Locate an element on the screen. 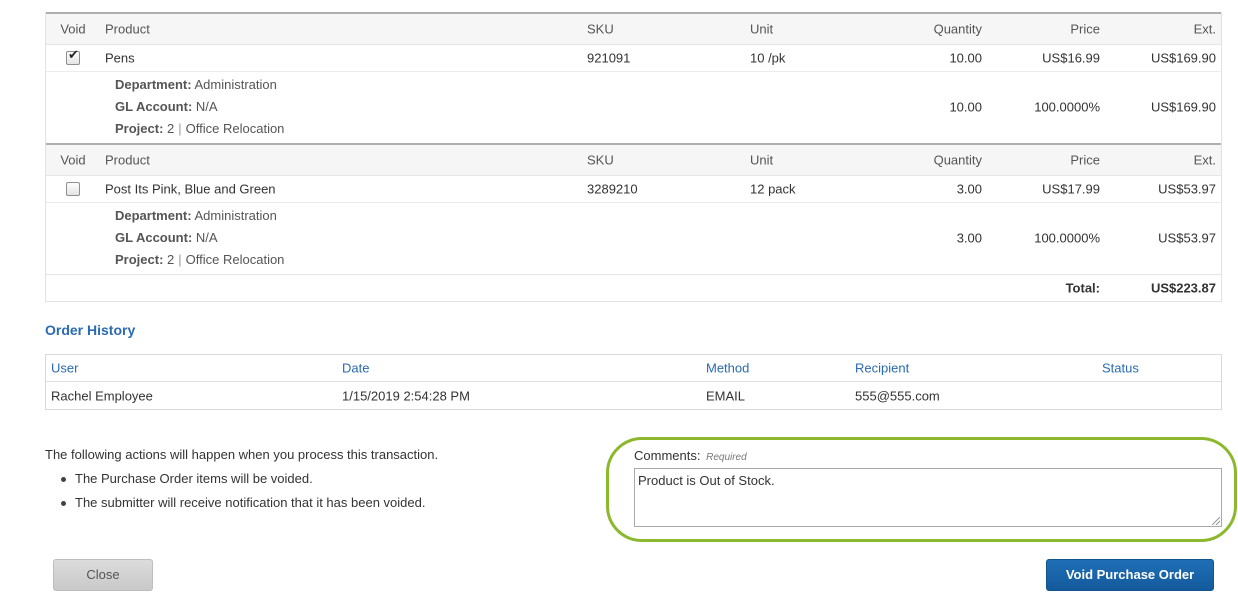  required-indicator: Required is located at coordinates (726, 457).